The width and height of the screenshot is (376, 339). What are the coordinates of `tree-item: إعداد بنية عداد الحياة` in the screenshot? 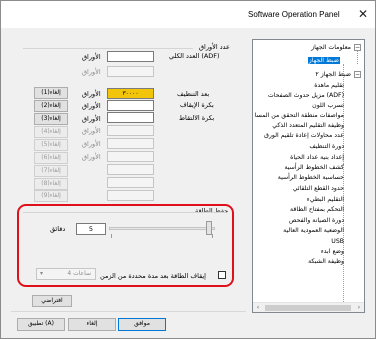 It's located at (317, 157).